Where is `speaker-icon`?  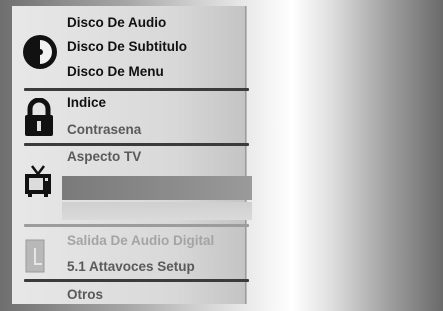 speaker-icon is located at coordinates (35, 258).